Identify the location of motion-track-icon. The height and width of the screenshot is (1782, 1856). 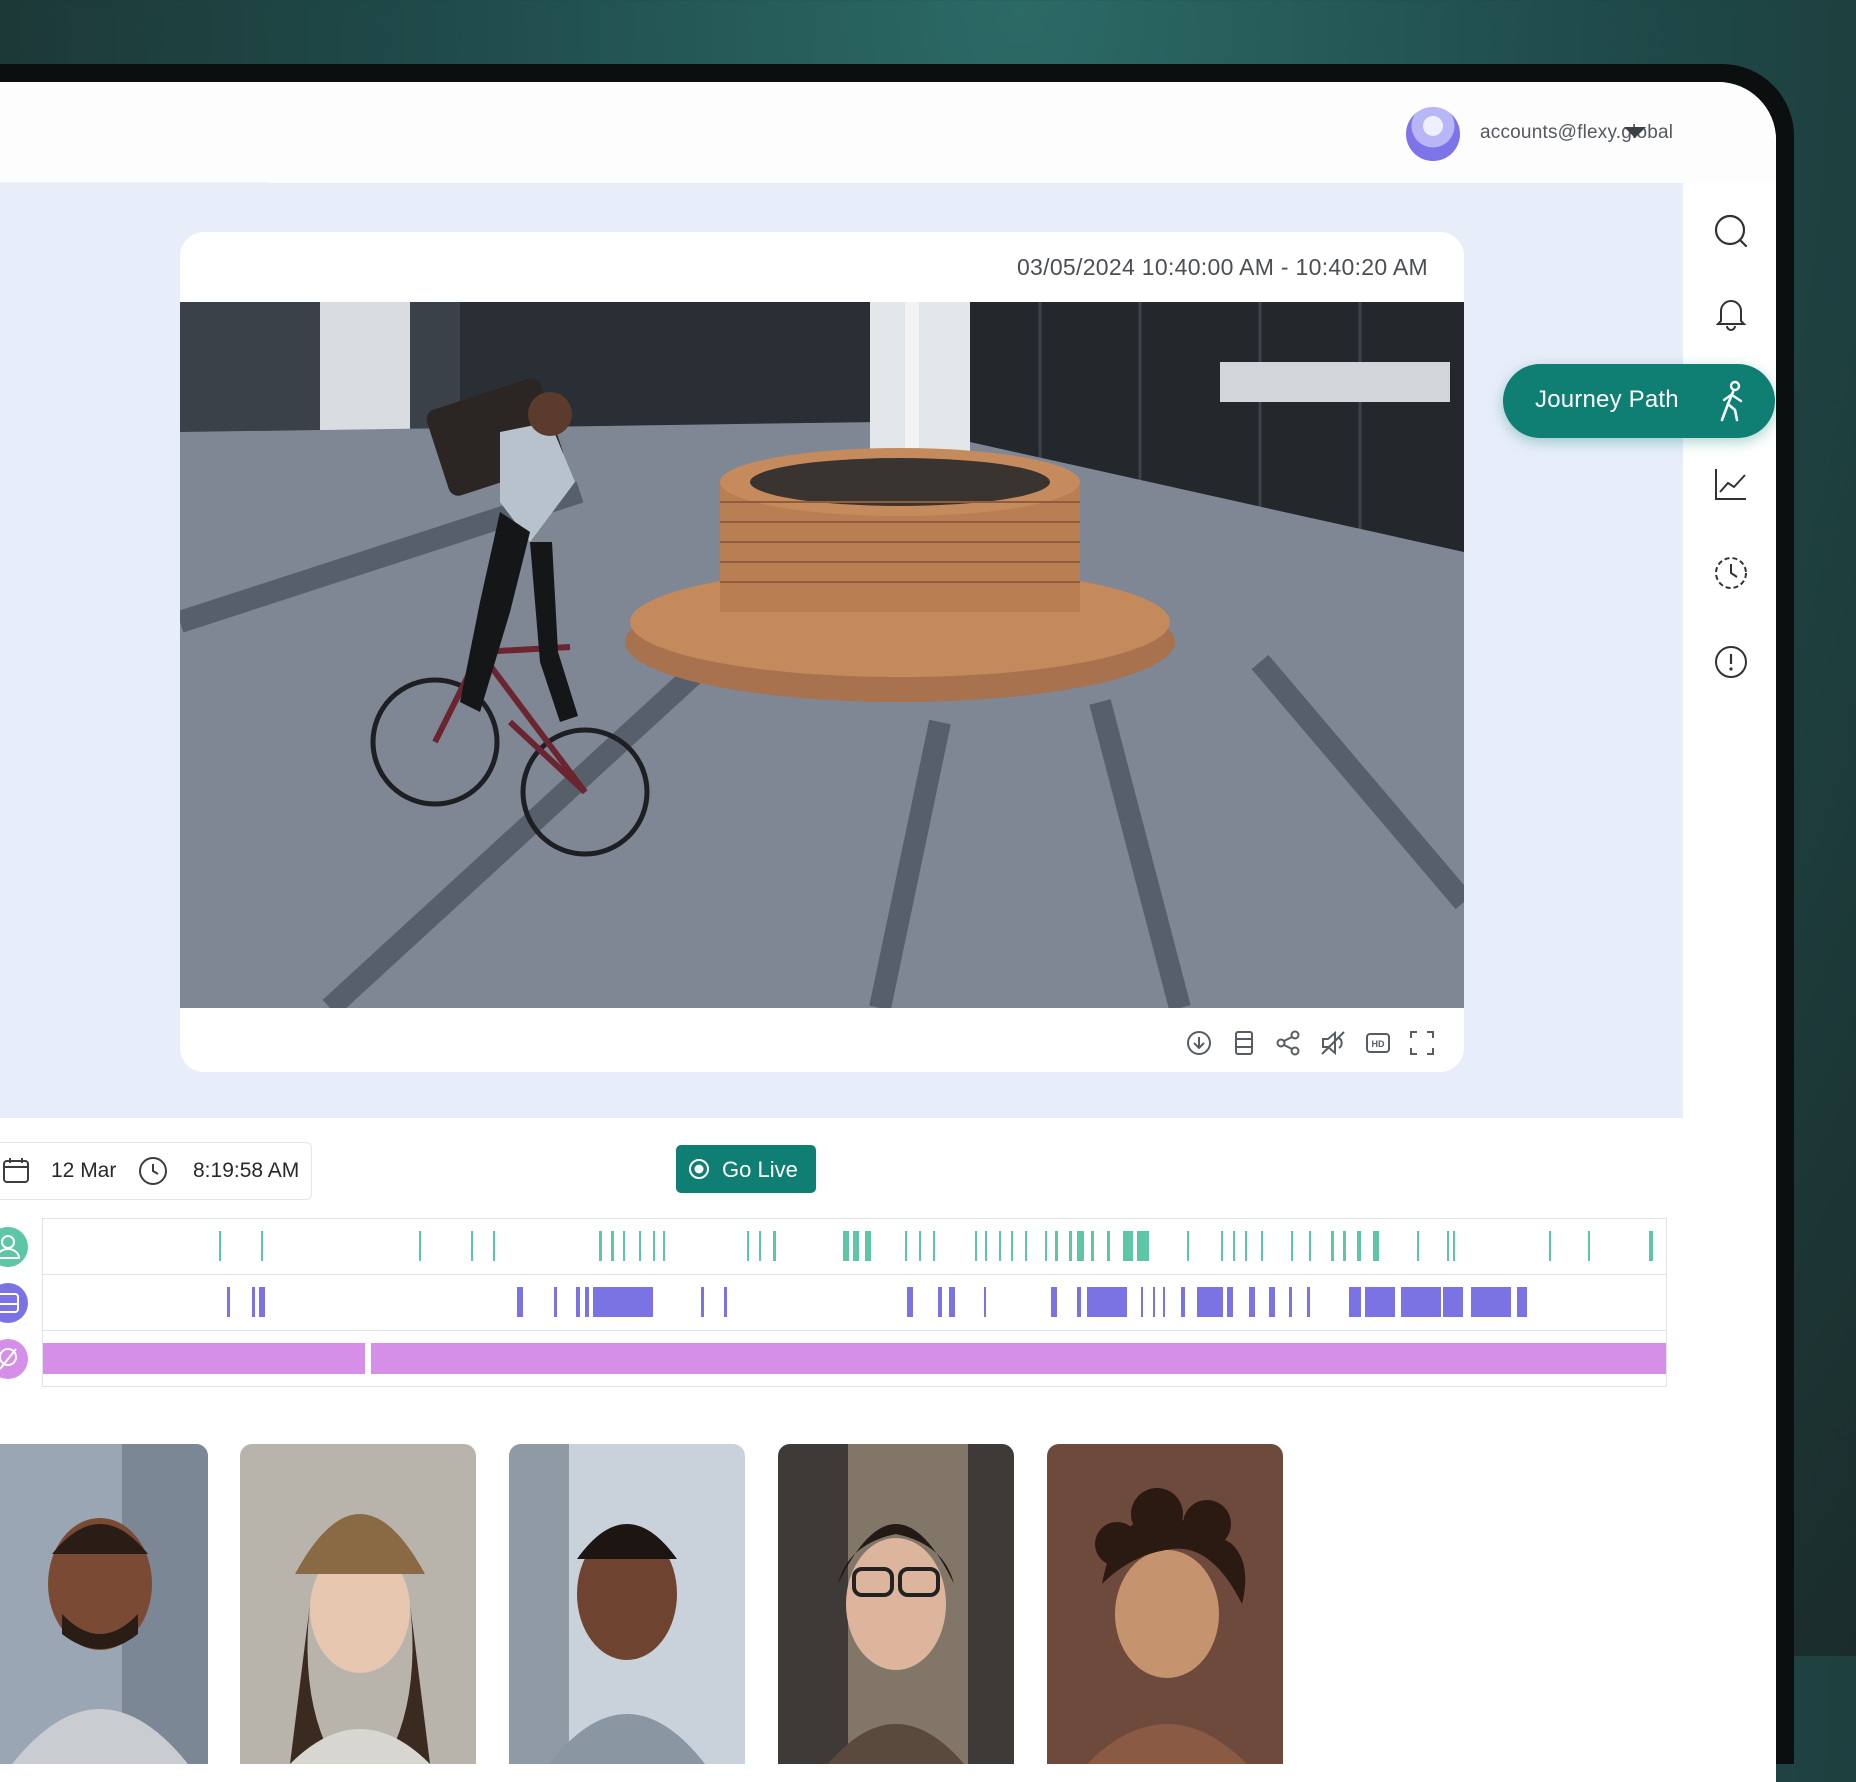
(14, 1359).